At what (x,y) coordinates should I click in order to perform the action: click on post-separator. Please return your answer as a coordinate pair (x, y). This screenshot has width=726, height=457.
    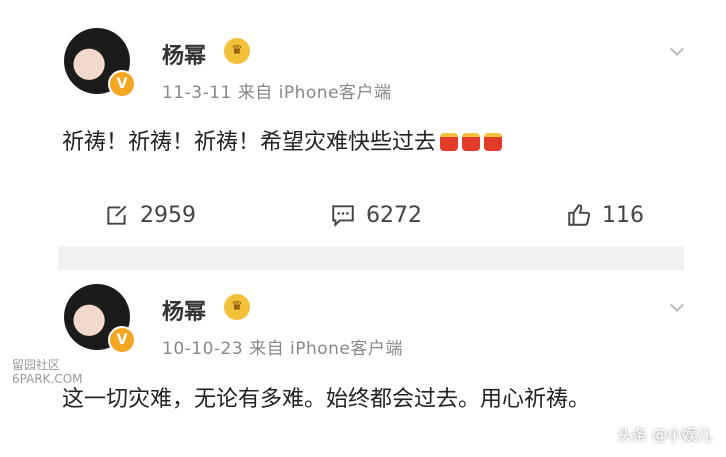
    Looking at the image, I should click on (371, 258).